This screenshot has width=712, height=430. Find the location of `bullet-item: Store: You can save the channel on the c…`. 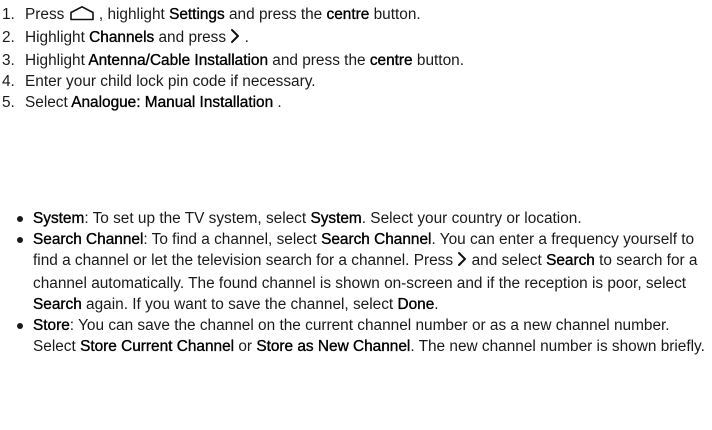

bullet-item: Store: You can save the channel on the c… is located at coordinates (354, 336).